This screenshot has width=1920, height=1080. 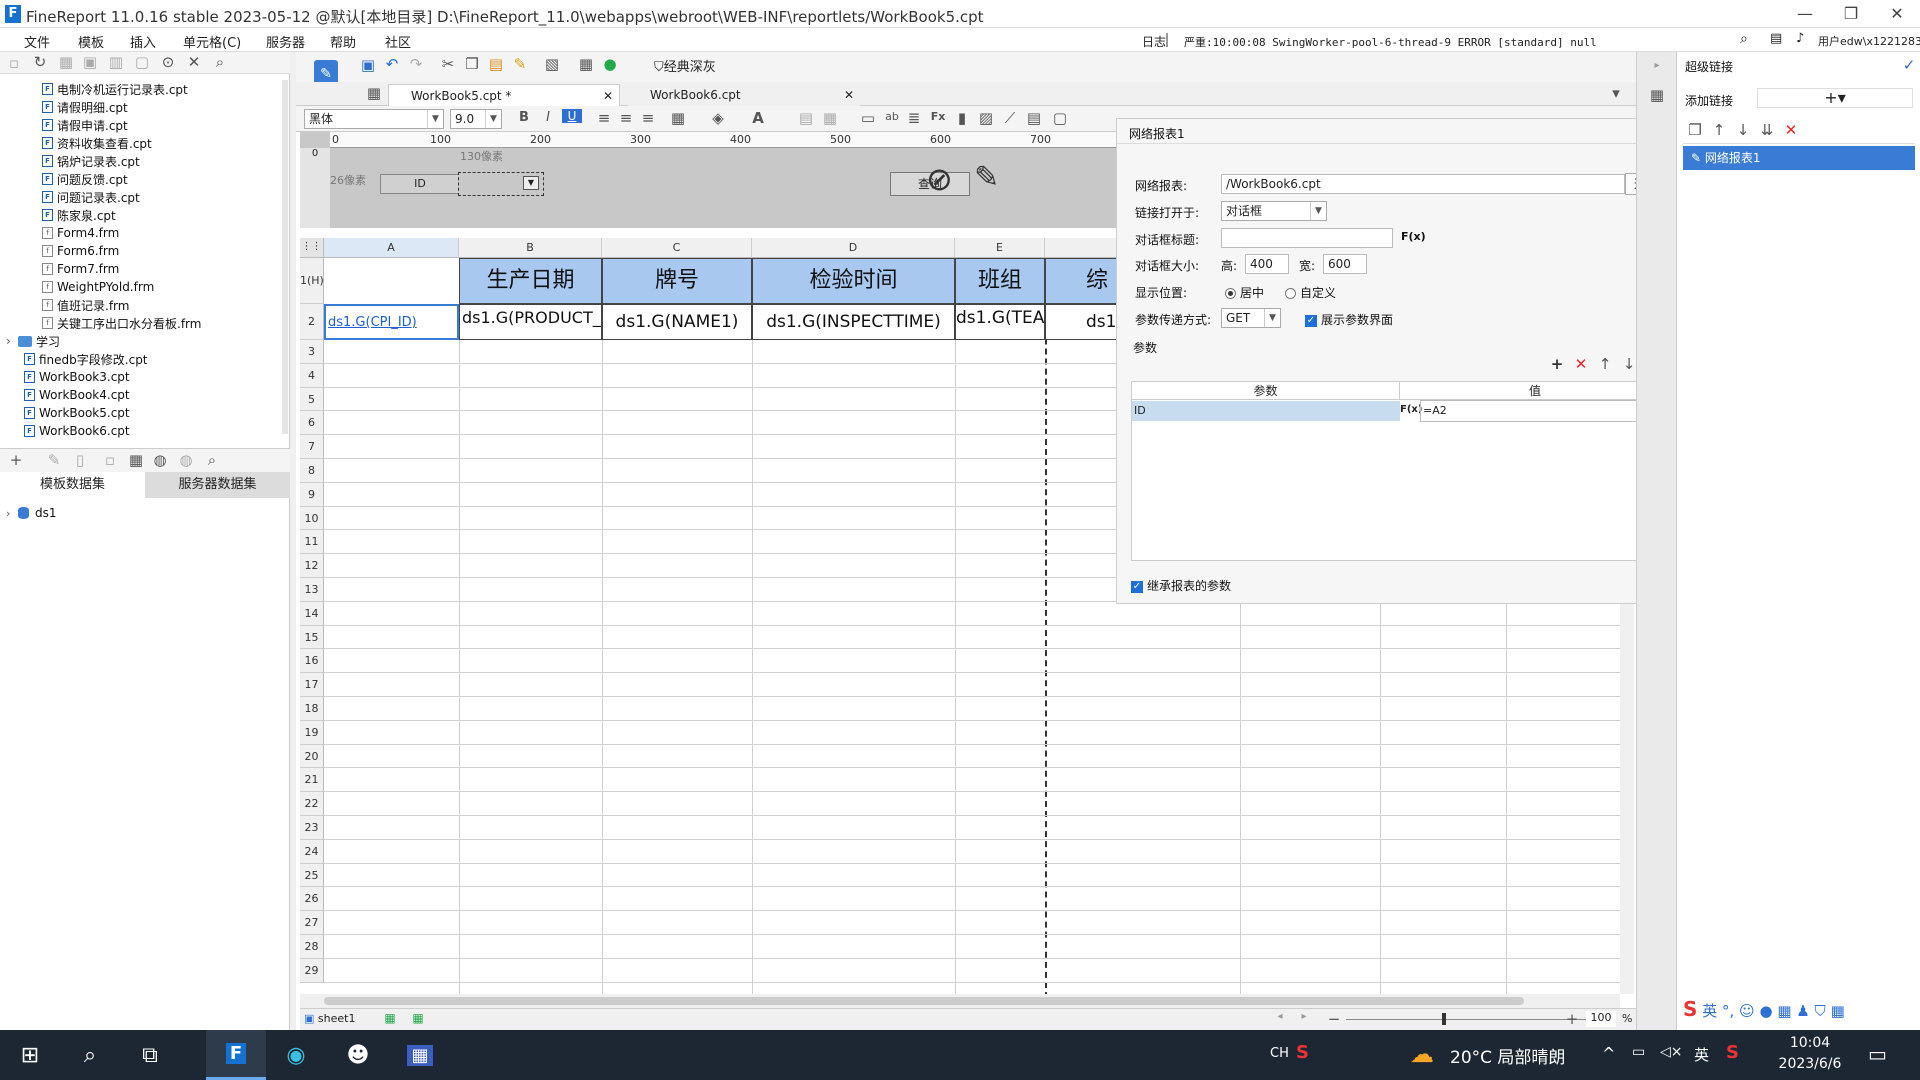 I want to click on tree-folder: › 学习, so click(x=33, y=341).